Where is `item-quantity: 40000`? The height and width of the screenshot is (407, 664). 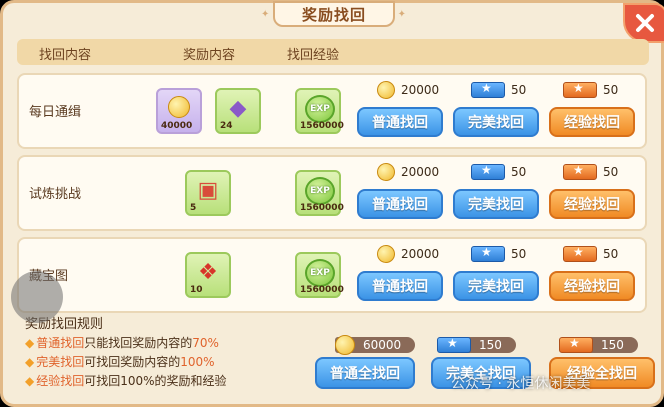 item-quantity: 40000 is located at coordinates (177, 126).